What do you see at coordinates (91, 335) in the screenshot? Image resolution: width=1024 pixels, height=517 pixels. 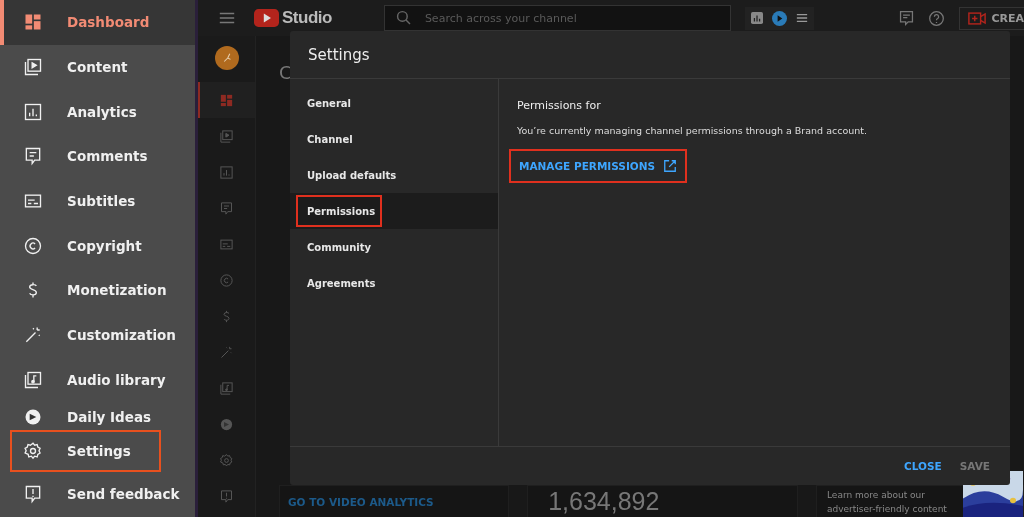 I see `sidebar-item: Customization` at bounding box center [91, 335].